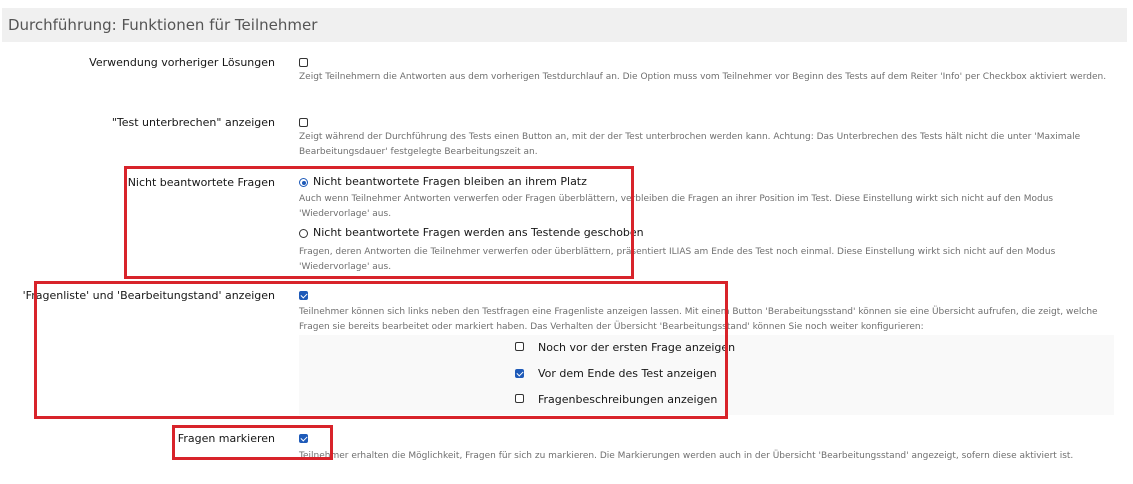 This screenshot has height=484, width=1133. Describe the element at coordinates (379, 222) in the screenshot. I see `highlight-box-unanswered` at that location.